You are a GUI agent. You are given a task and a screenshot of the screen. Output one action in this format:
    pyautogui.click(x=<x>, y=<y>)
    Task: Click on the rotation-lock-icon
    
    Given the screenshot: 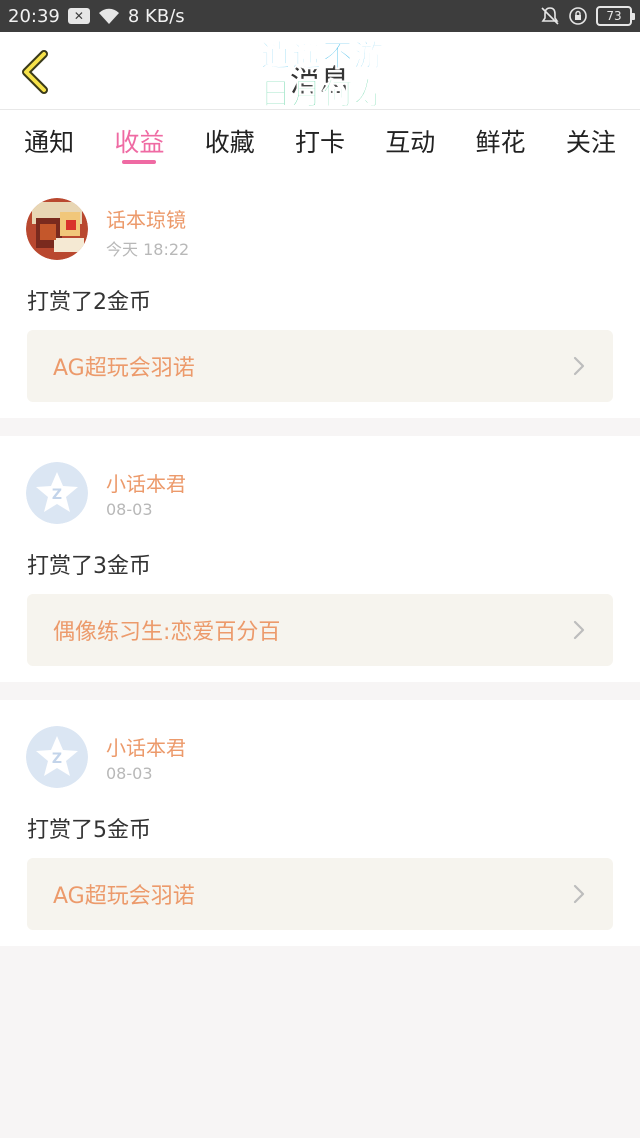 What is the action you would take?
    pyautogui.click(x=578, y=16)
    